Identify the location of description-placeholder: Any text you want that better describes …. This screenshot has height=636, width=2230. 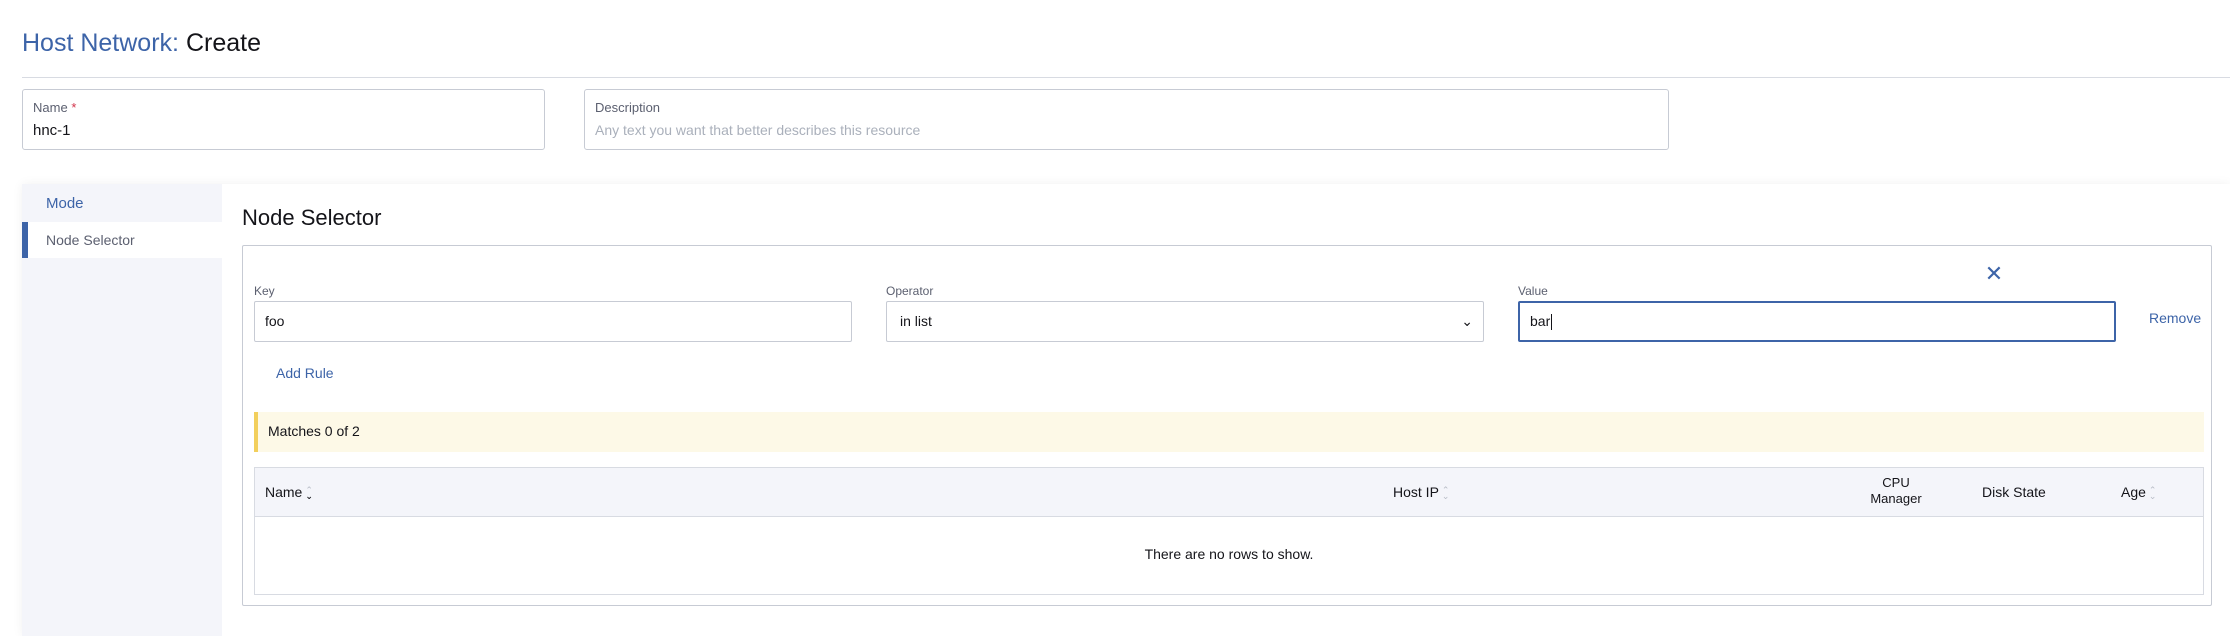
(757, 130).